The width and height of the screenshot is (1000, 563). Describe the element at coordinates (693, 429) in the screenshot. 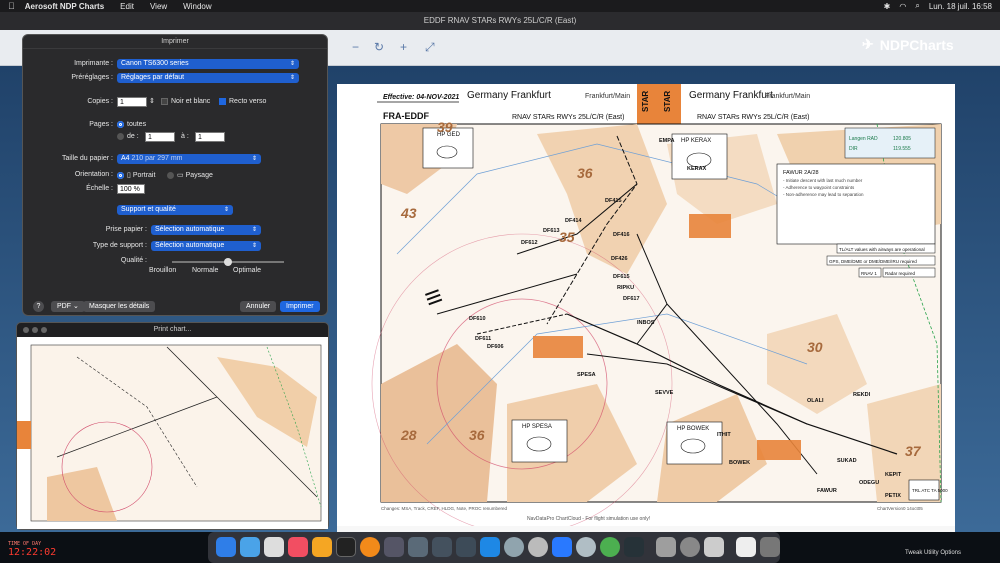

I see `hp-bowek: HP BOWEK` at that location.